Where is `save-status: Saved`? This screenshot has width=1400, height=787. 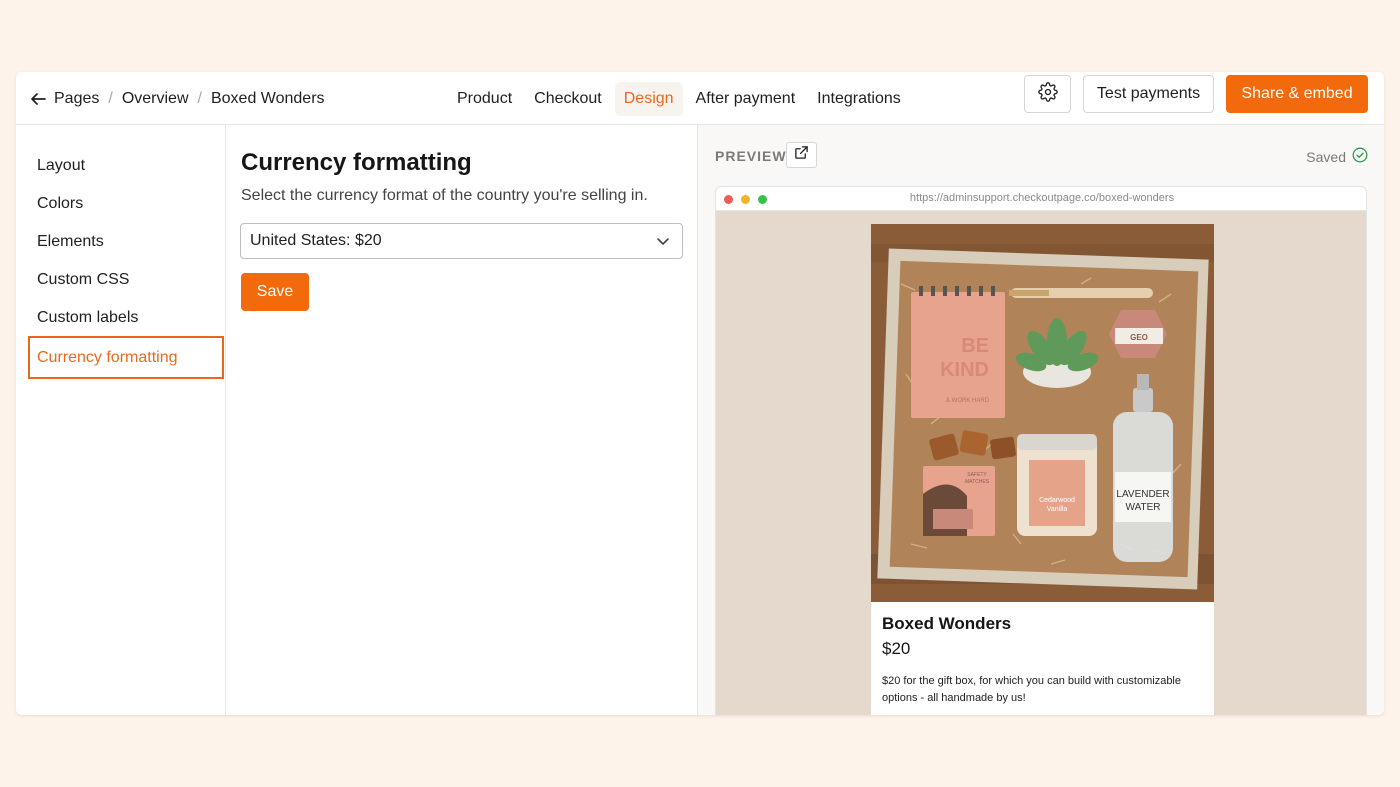
save-status: Saved is located at coordinates (1337, 156).